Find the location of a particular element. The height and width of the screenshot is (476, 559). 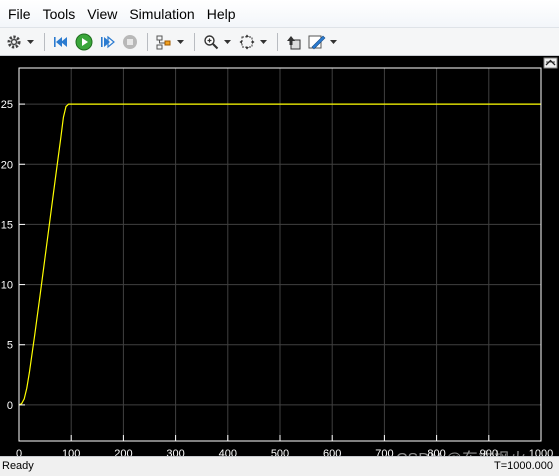

step-forward-icon is located at coordinates (107, 42).